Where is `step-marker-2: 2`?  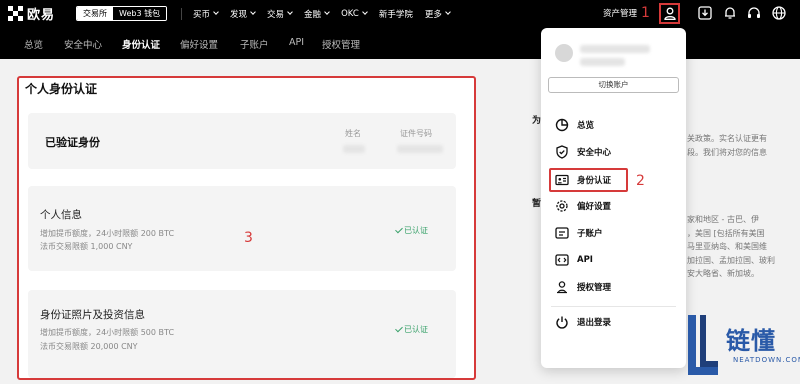 step-marker-2: 2 is located at coordinates (640, 181).